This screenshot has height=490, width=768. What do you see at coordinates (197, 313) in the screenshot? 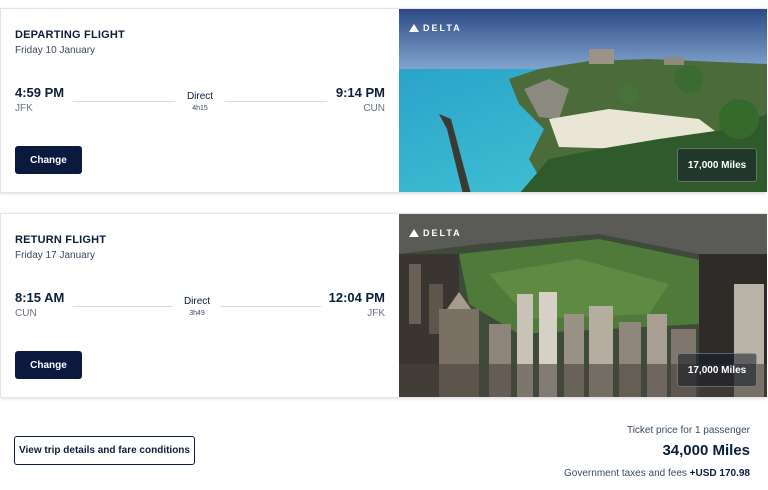
I see `duration-label: 3h49` at bounding box center [197, 313].